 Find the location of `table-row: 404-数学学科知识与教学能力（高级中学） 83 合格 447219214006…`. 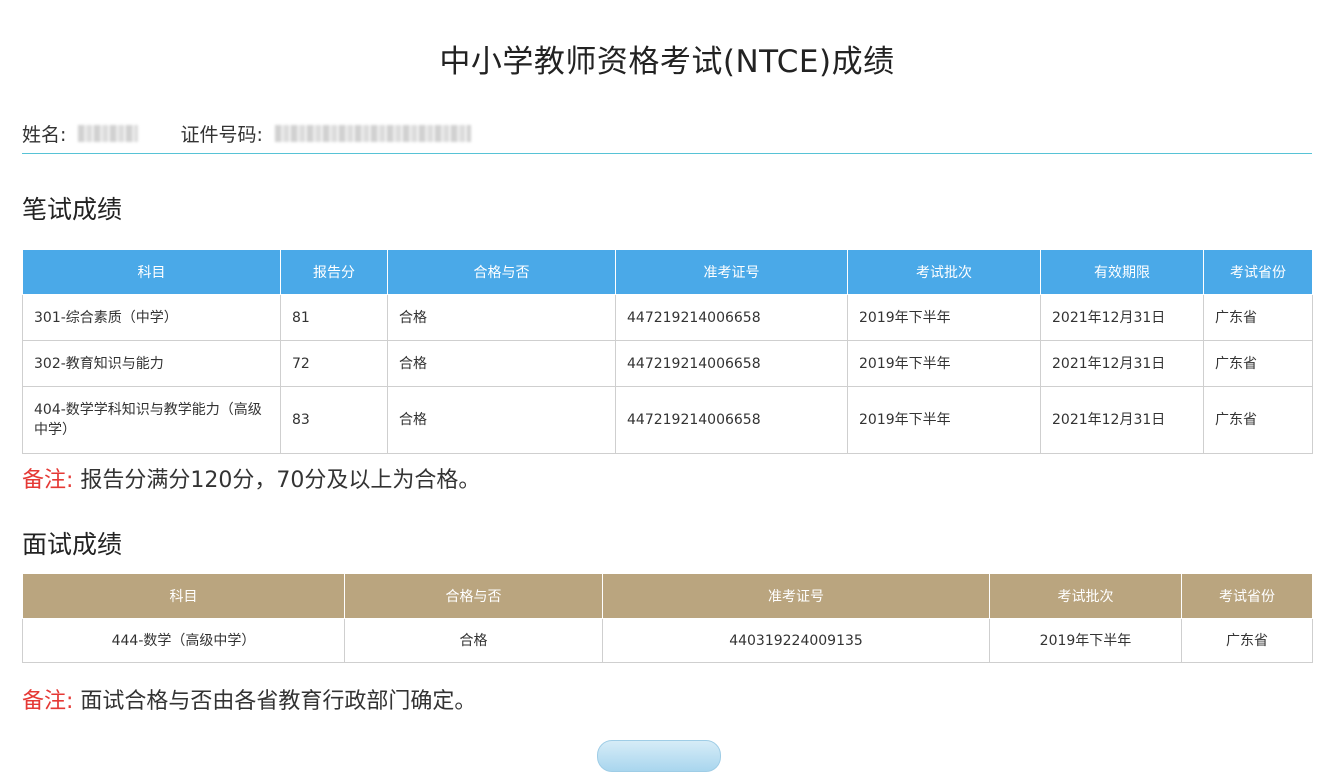

table-row: 404-数学学科知识与教学能力（高级中学） 83 合格 447219214006… is located at coordinates (667, 420).